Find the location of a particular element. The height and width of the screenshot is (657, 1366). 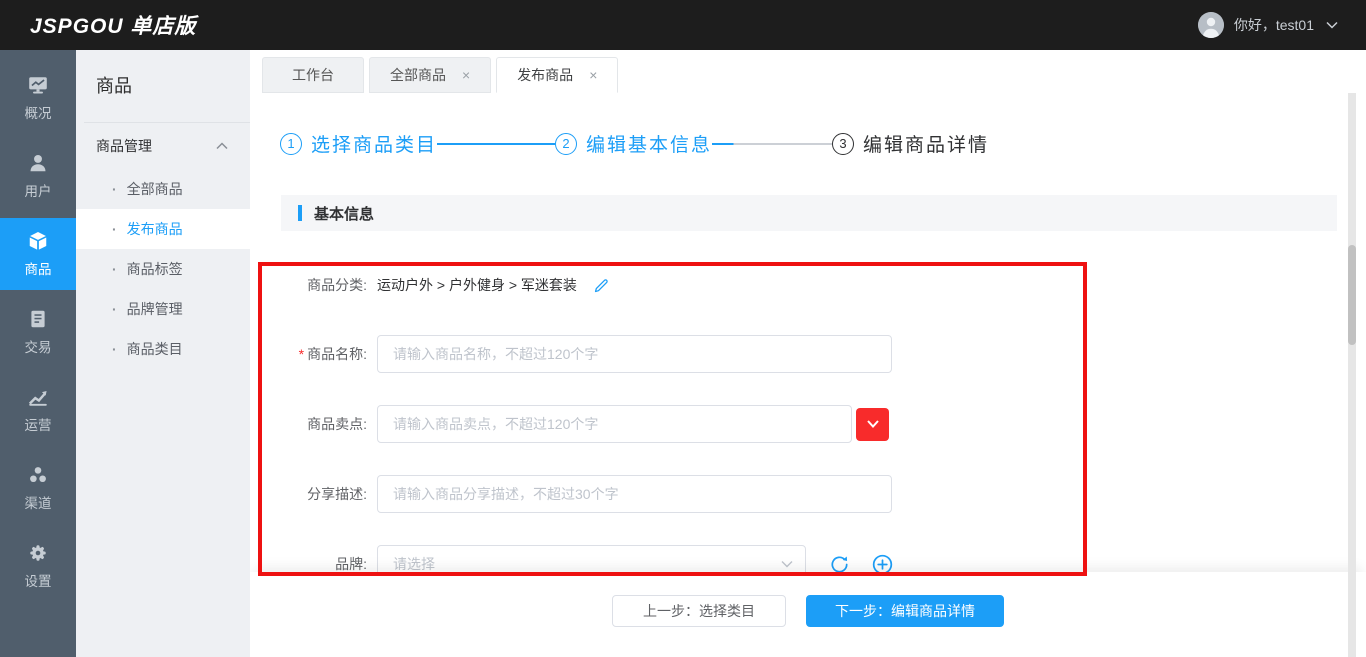

tab-all-products: 全部商品 is located at coordinates (430, 75).